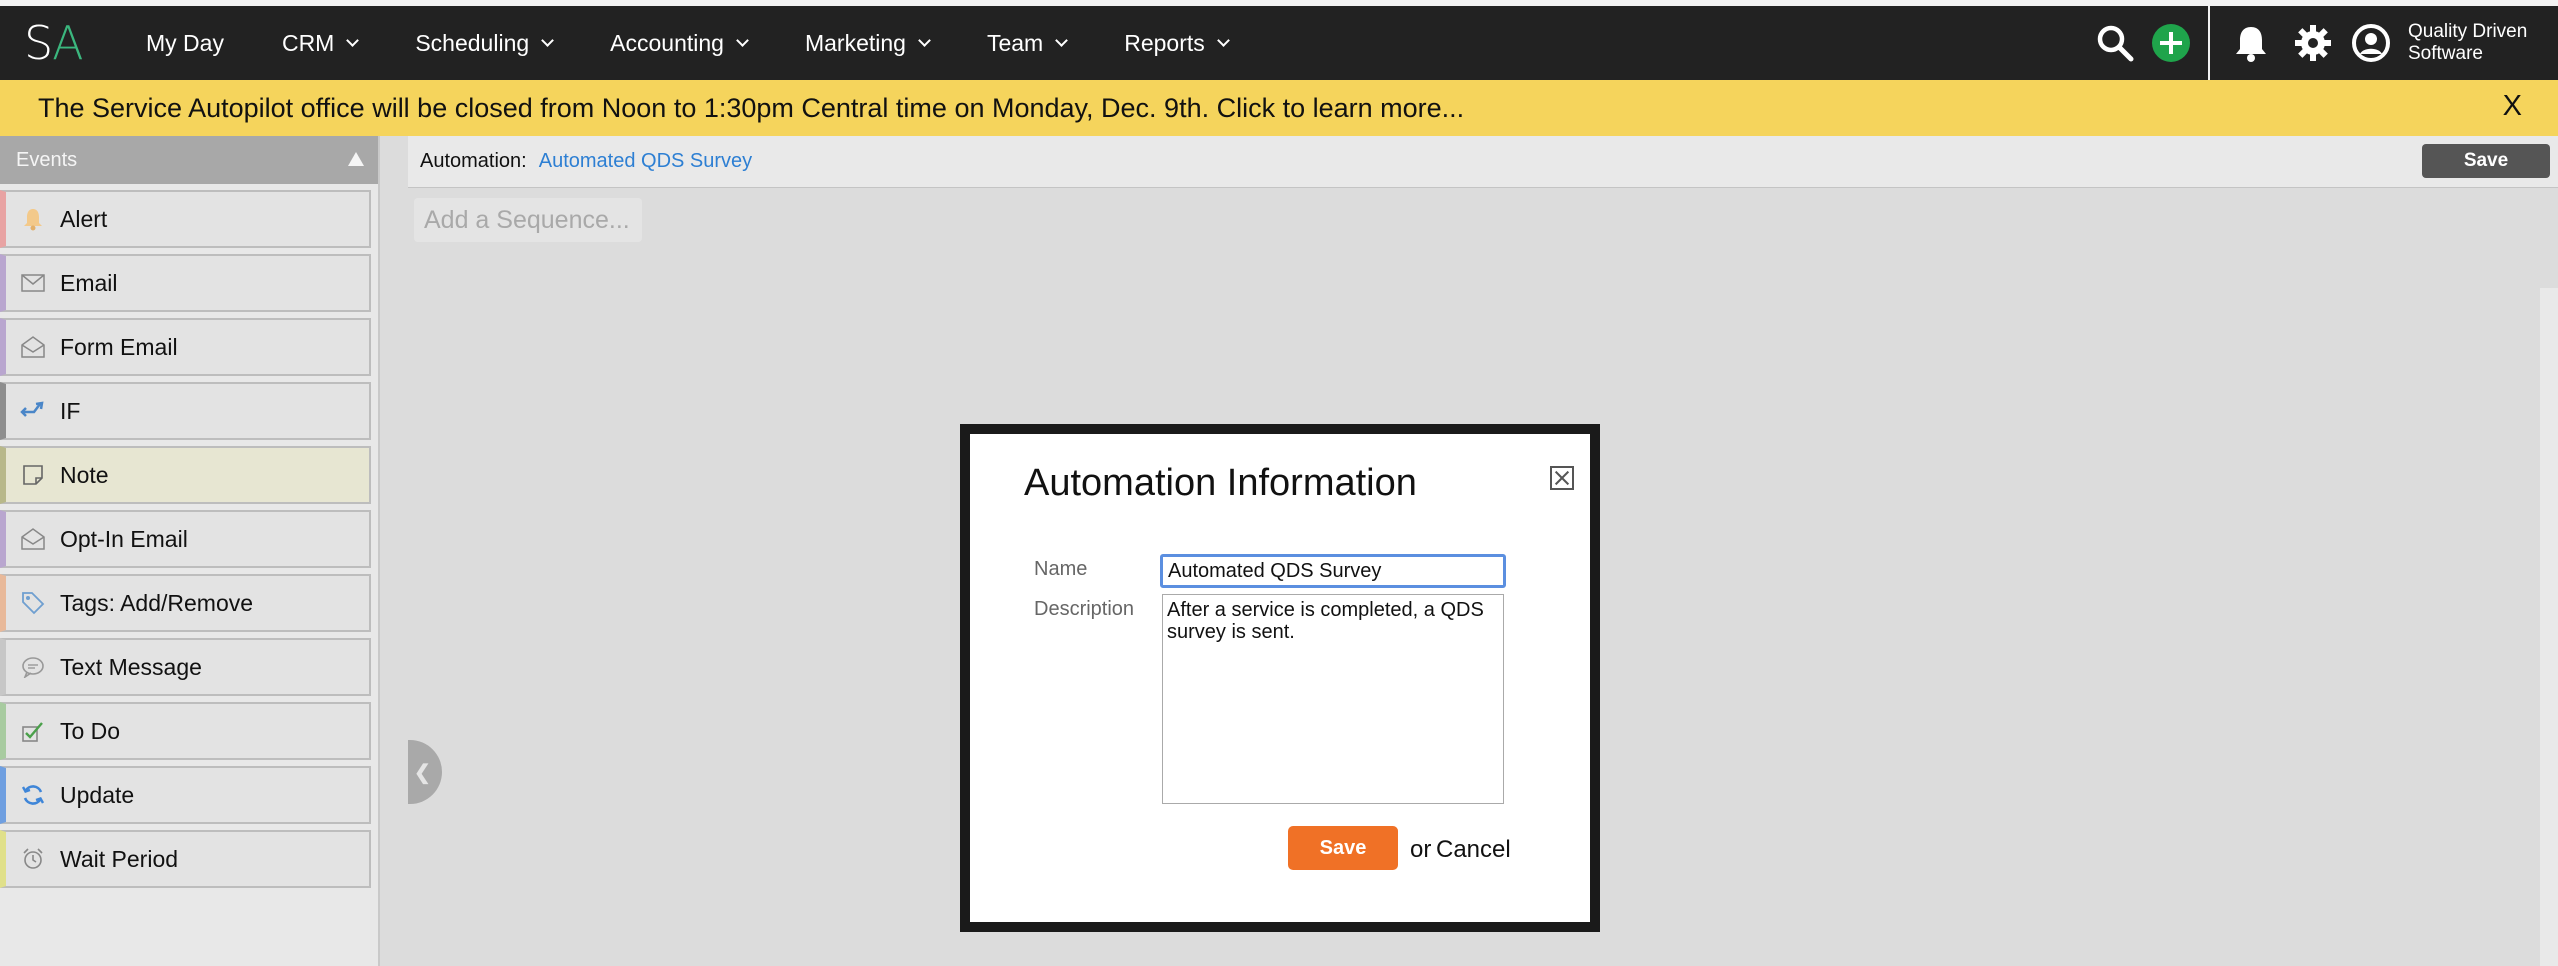 The image size is (2558, 966). I want to click on event-form-email: Form Email, so click(185, 347).